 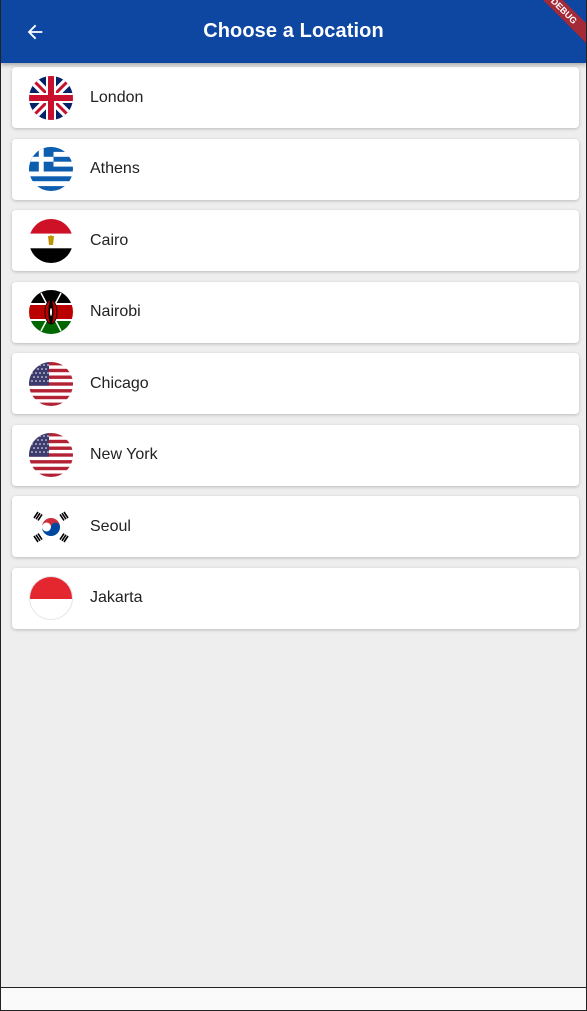 I want to click on app-bar: Choose a Location, so click(x=293, y=31).